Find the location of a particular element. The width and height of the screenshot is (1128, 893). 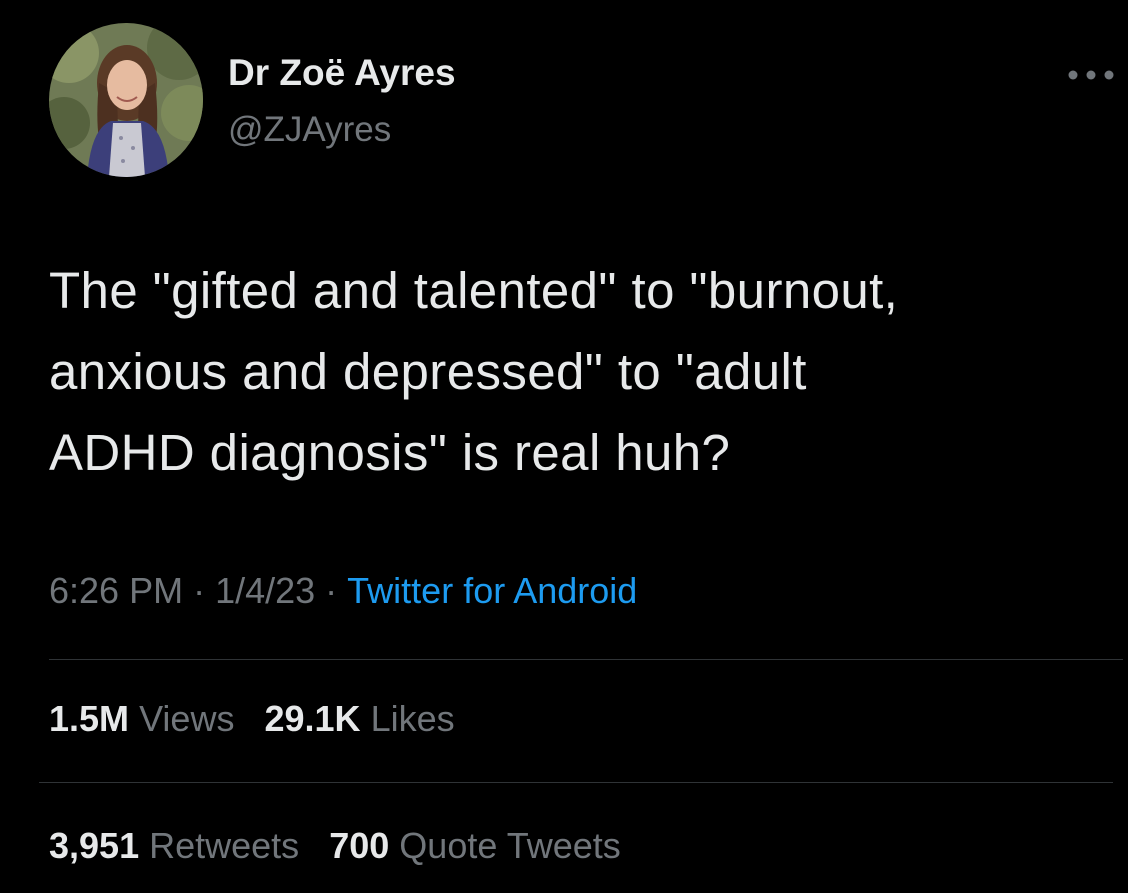

quote-tweets-stat: 700 Quote Tweets is located at coordinates (475, 846).